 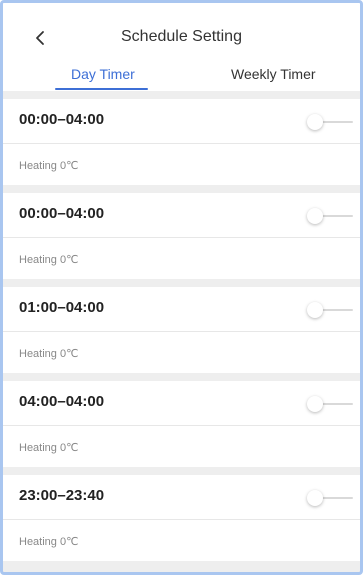 What do you see at coordinates (181, 309) in the screenshot?
I see `schedule-item-header: 01:00–04:00` at bounding box center [181, 309].